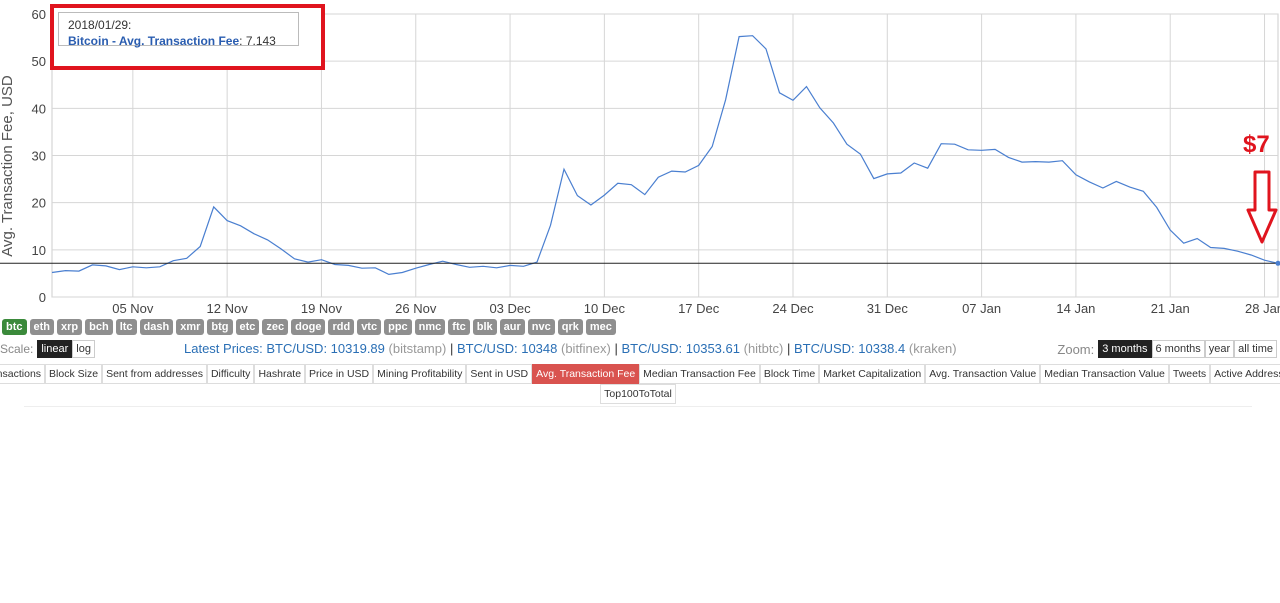 This screenshot has width=1280, height=603. I want to click on metric-tab-price-in-usd: Price in USD, so click(339, 374).